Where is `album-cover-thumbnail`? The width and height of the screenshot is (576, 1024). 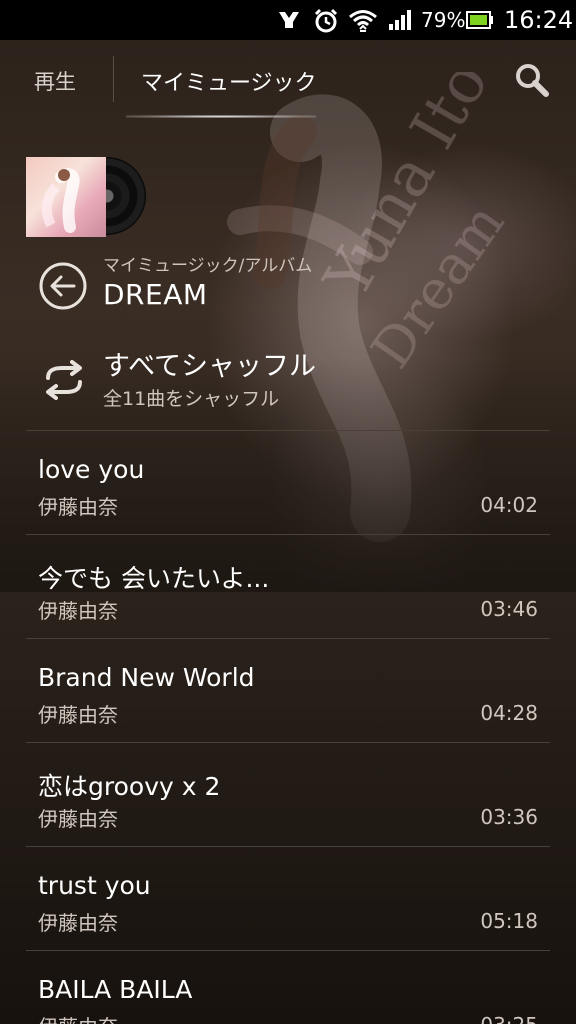 album-cover-thumbnail is located at coordinates (66, 197).